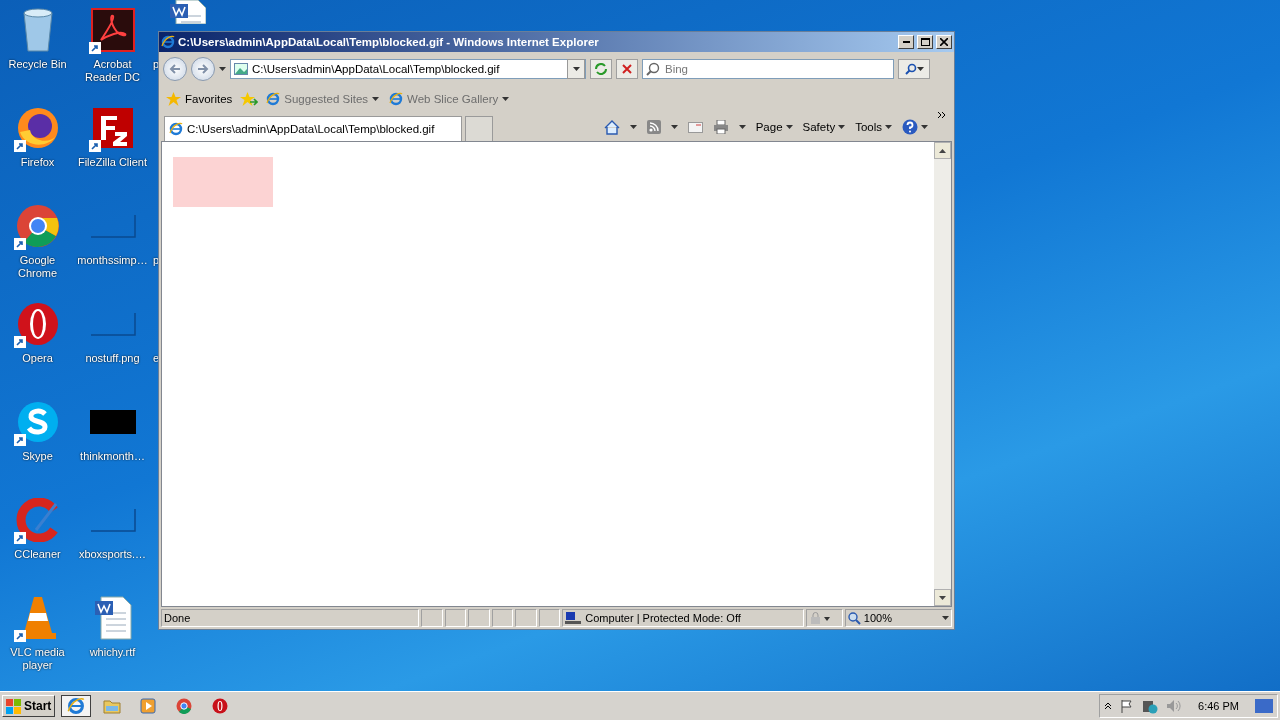 Image resolution: width=1280 pixels, height=720 pixels. I want to click on help-icon, so click(910, 127).